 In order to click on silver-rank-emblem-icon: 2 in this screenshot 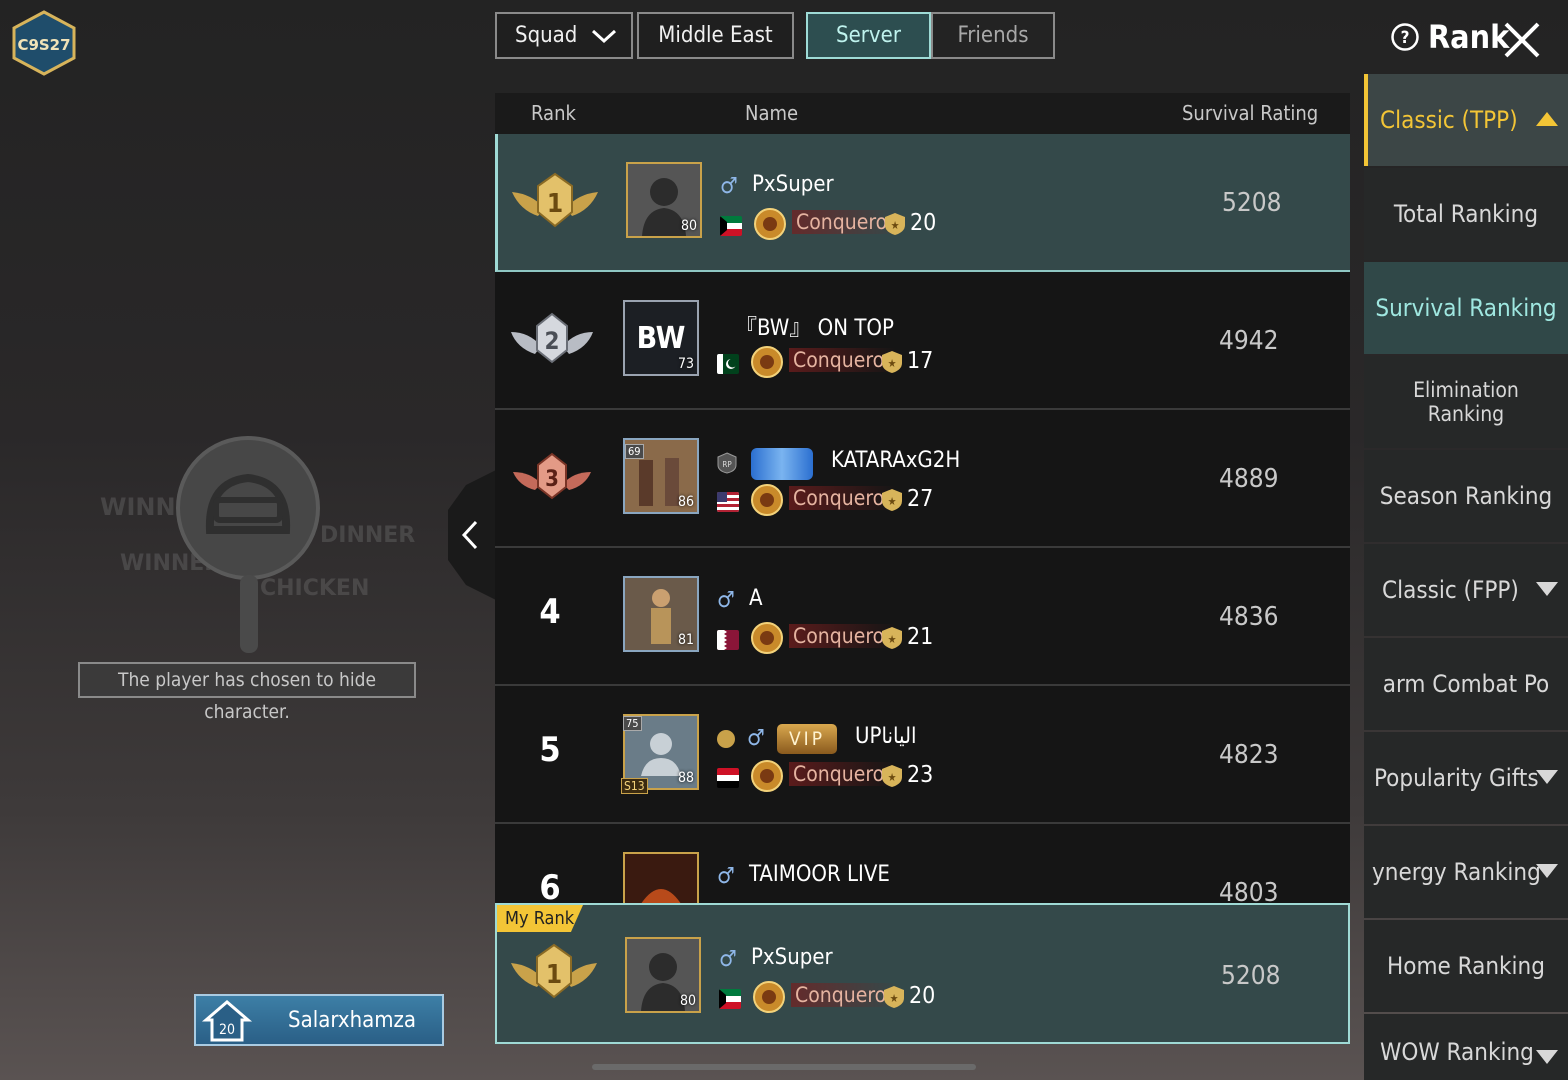, I will do `click(552, 338)`.